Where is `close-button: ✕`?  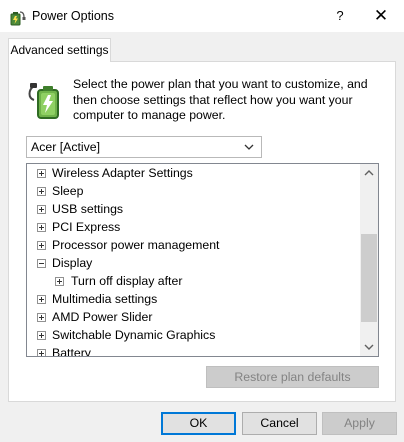 close-button: ✕ is located at coordinates (381, 16).